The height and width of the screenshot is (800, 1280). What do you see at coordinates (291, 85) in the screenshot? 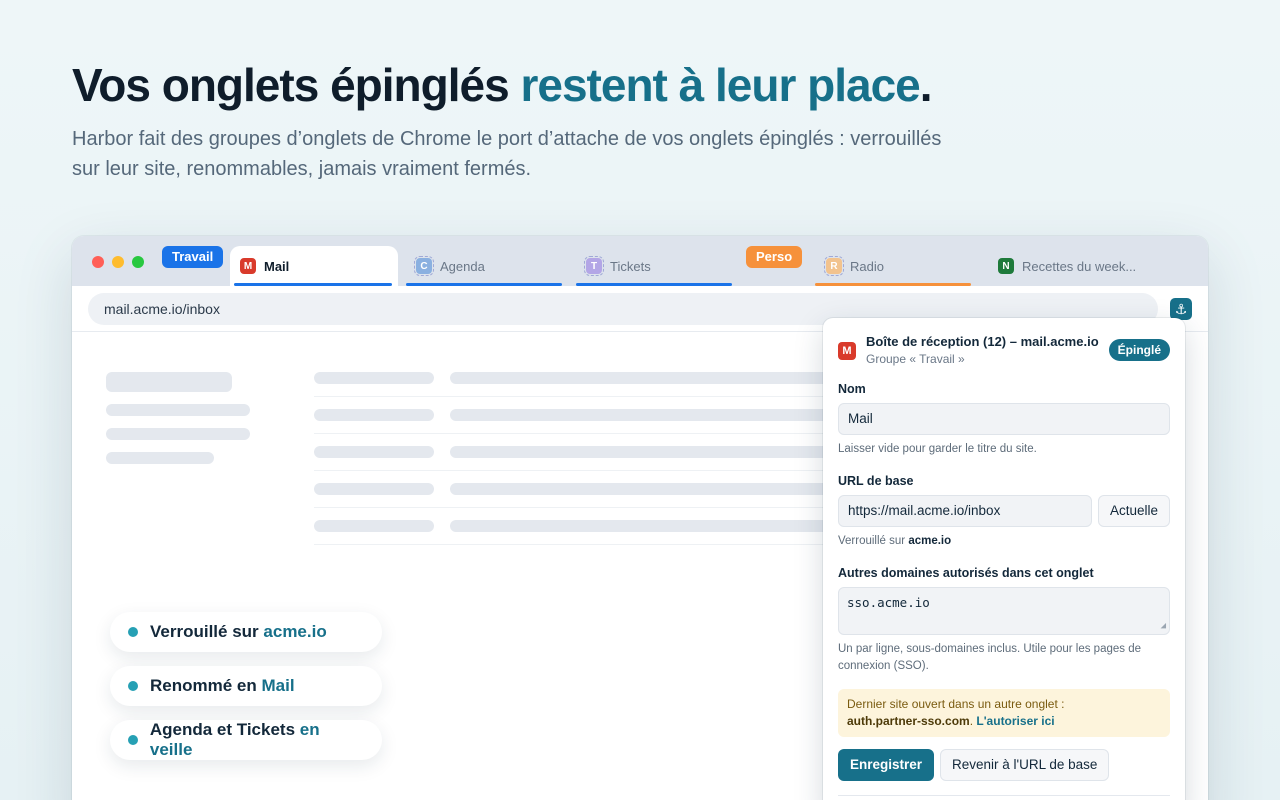
I see `hero-title-main: Vos onglets épinglés` at bounding box center [291, 85].